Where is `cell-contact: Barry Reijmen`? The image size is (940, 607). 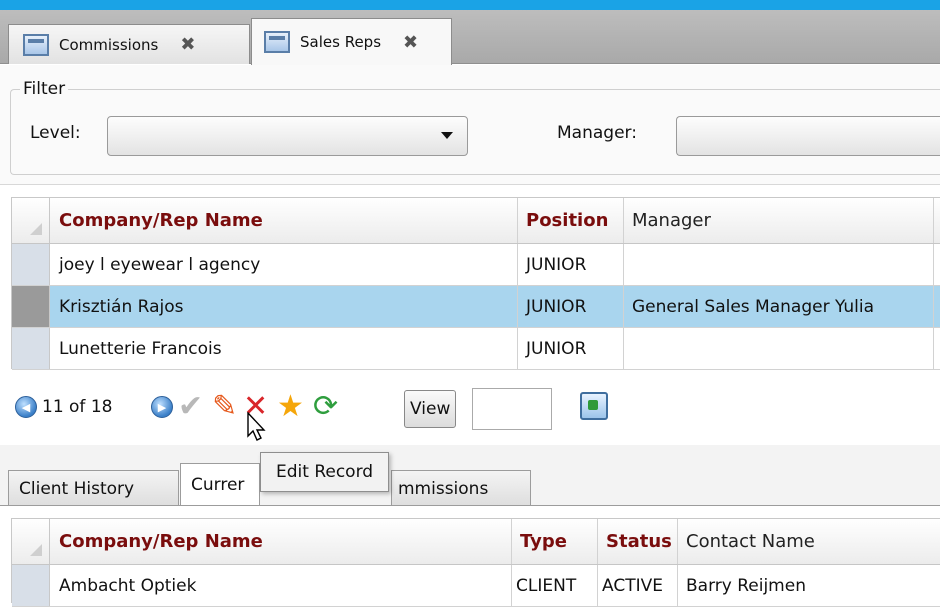 cell-contact: Barry Reijmen is located at coordinates (809, 585).